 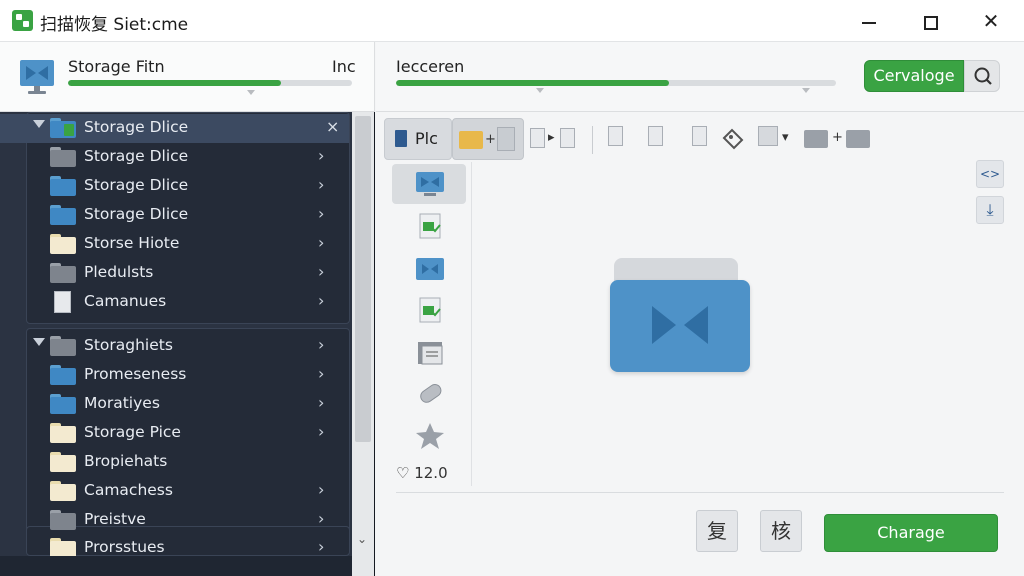 I want to click on eraser-icon, so click(x=431, y=393).